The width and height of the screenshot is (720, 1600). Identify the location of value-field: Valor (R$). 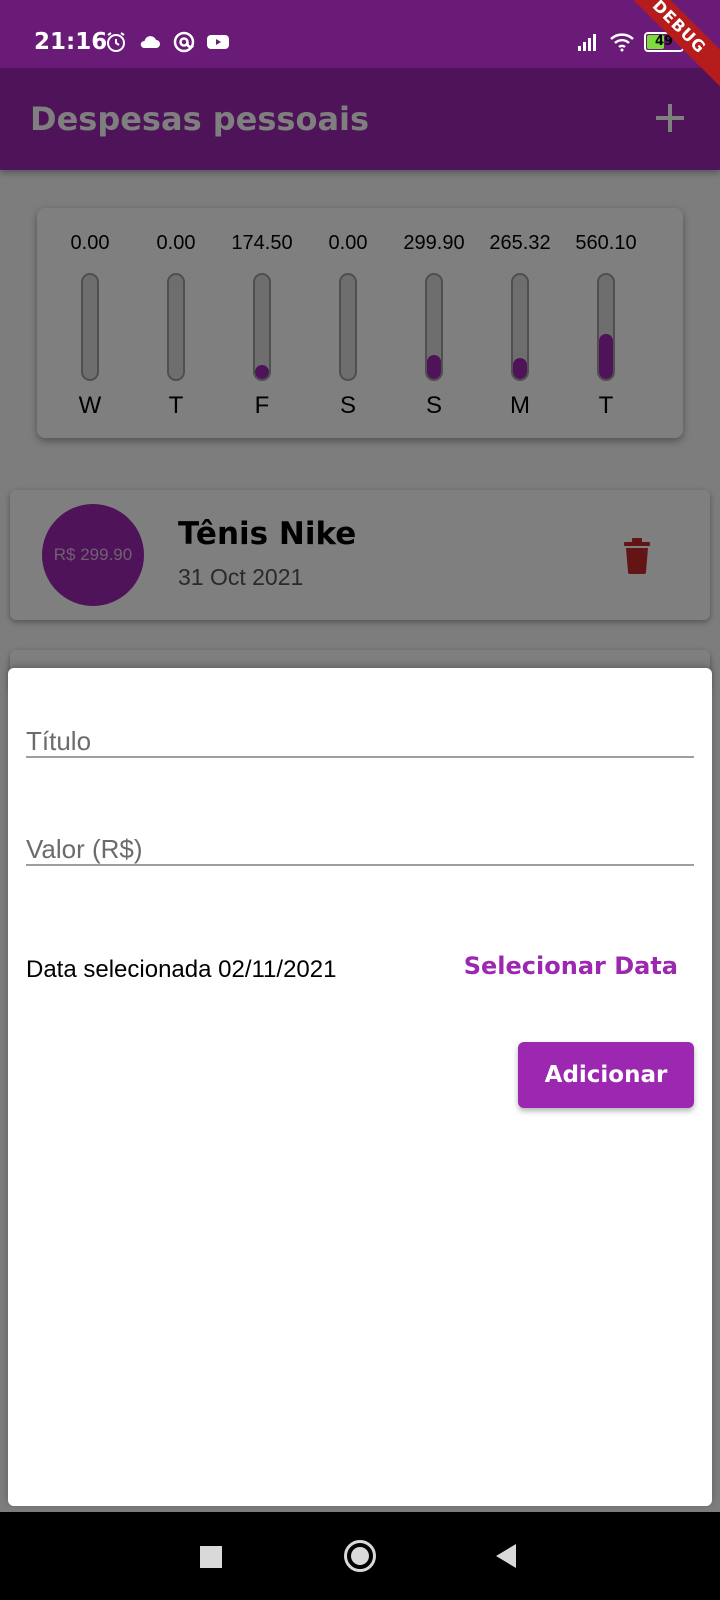
(360, 821).